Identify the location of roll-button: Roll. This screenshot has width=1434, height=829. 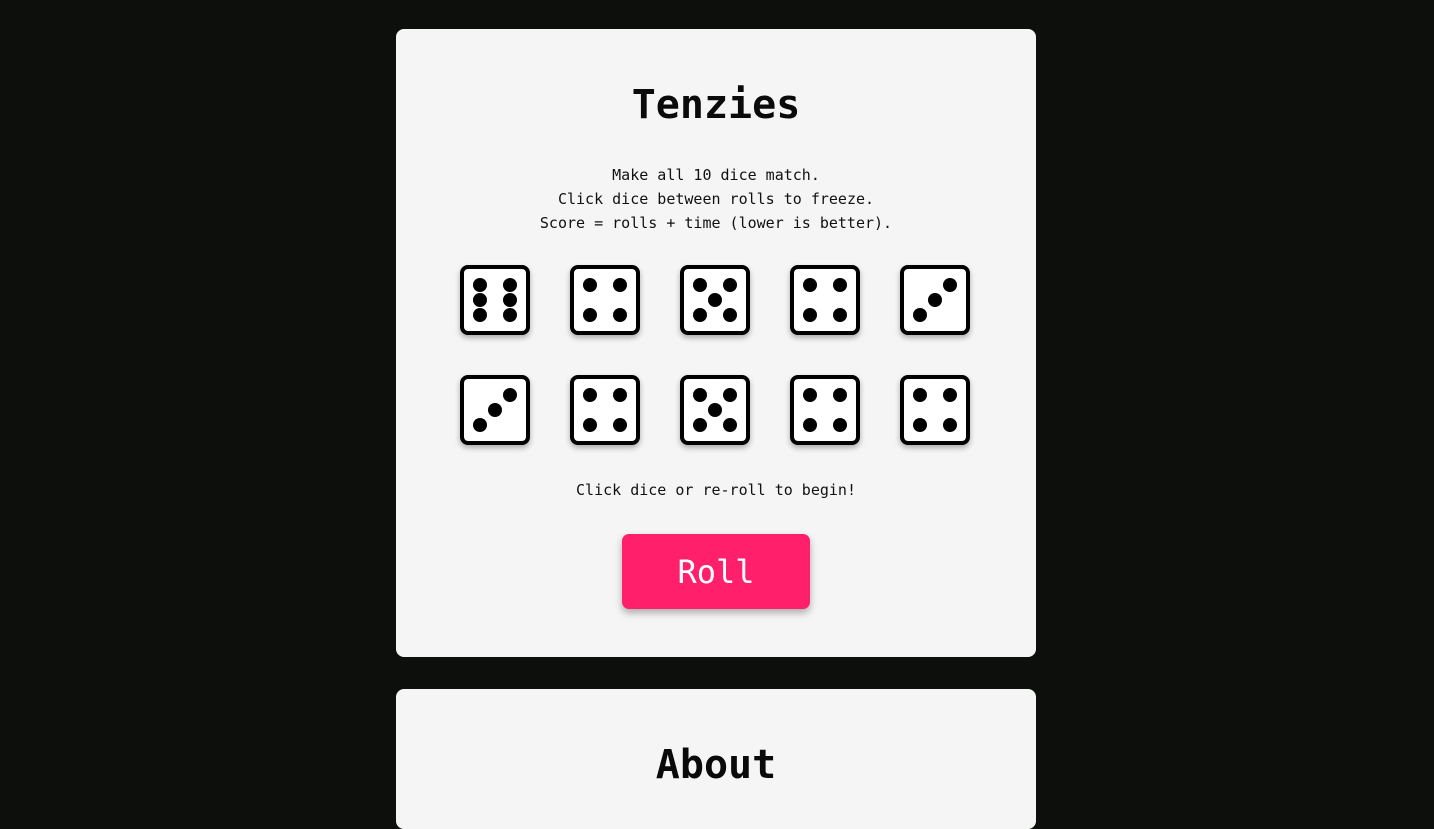
(716, 571).